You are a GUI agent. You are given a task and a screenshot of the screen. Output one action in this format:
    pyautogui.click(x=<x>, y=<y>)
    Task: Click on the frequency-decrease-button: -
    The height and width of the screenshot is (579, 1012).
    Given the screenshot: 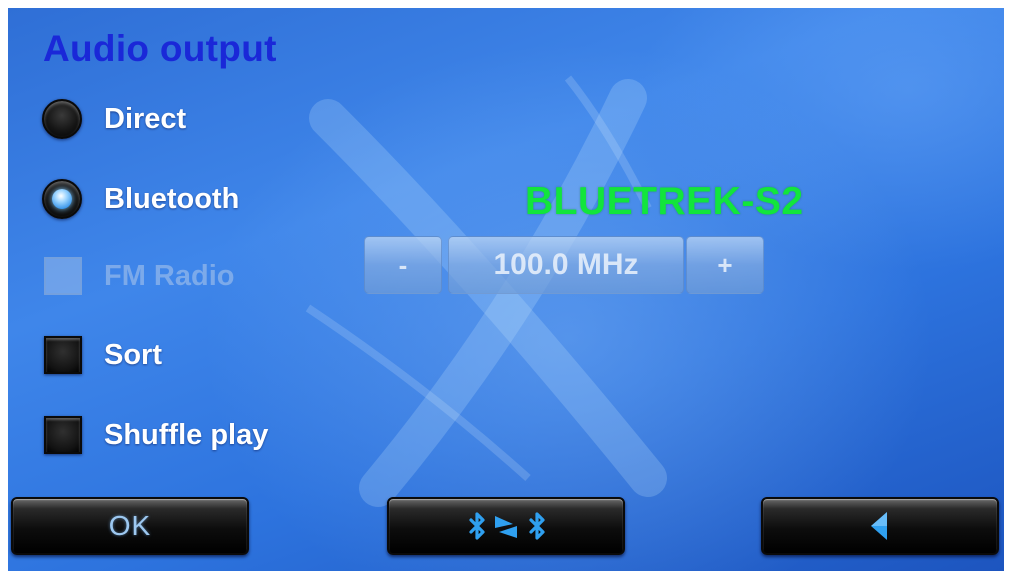 What is the action you would take?
    pyautogui.click(x=403, y=265)
    